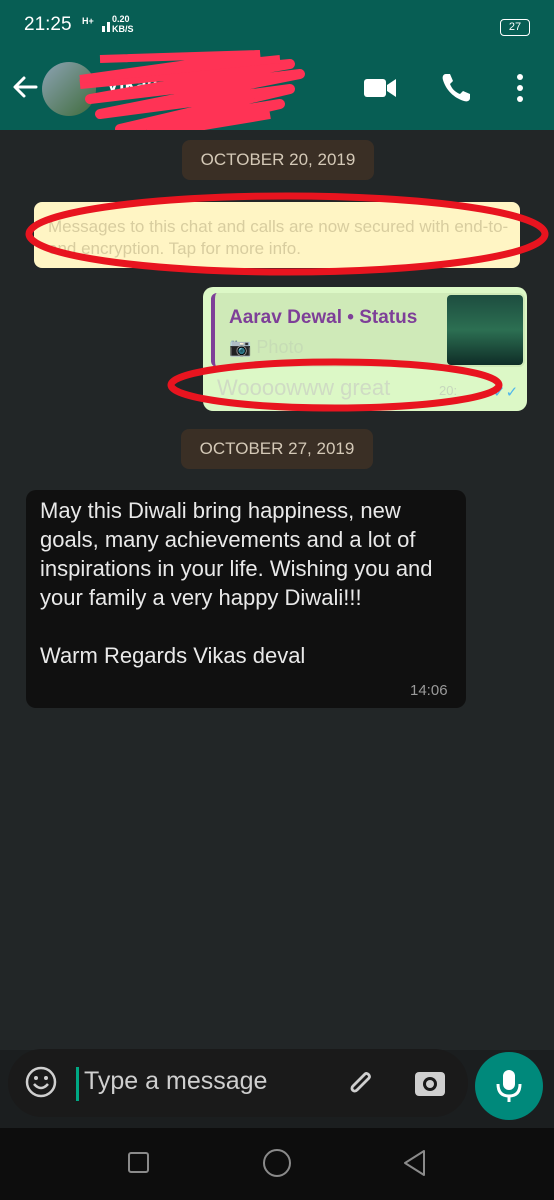  I want to click on camera-icon, so click(430, 1083).